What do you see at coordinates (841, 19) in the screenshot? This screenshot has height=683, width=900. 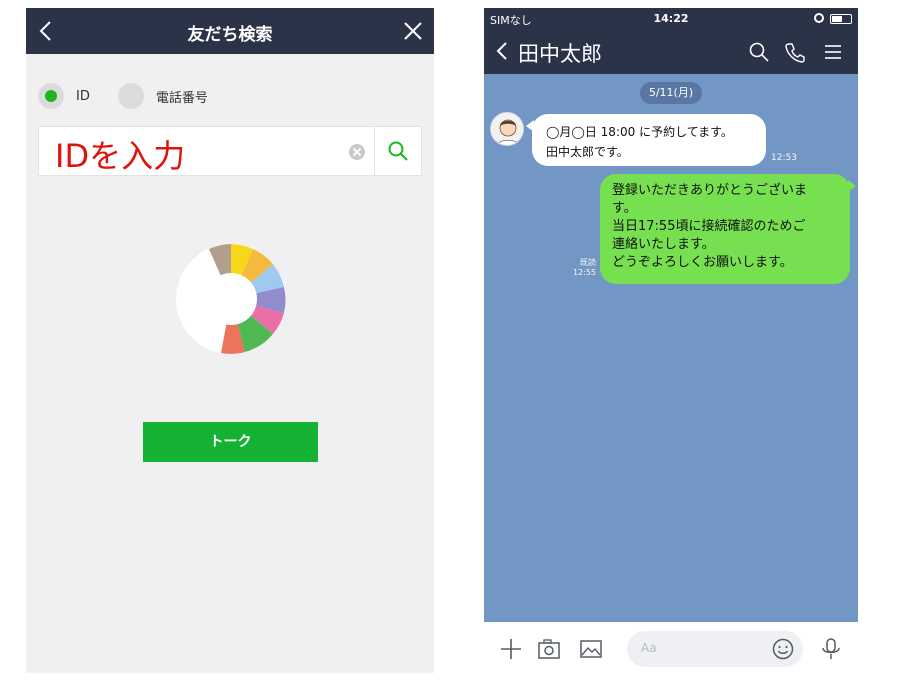 I see `battery-icon` at bounding box center [841, 19].